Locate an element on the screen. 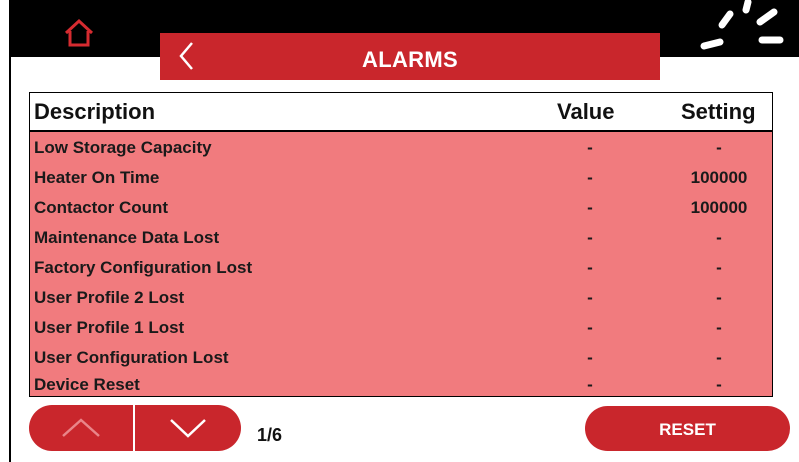 This screenshot has width=799, height=462. title-bar: ALARMS is located at coordinates (410, 56).